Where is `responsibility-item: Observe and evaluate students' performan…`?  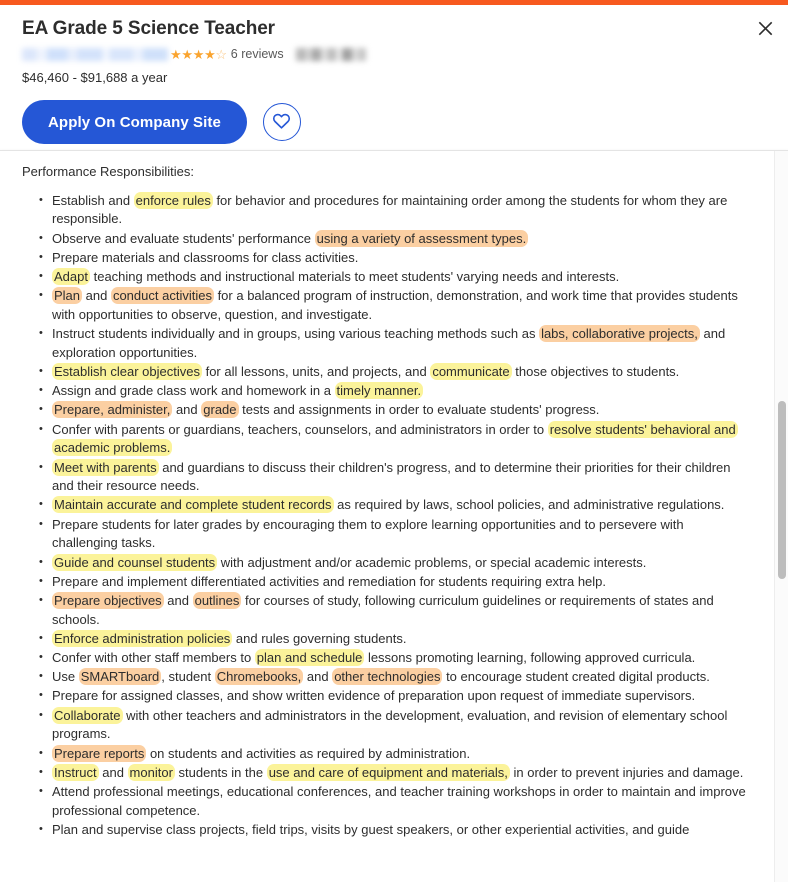 responsibility-item: Observe and evaluate students' performan… is located at coordinates (400, 239).